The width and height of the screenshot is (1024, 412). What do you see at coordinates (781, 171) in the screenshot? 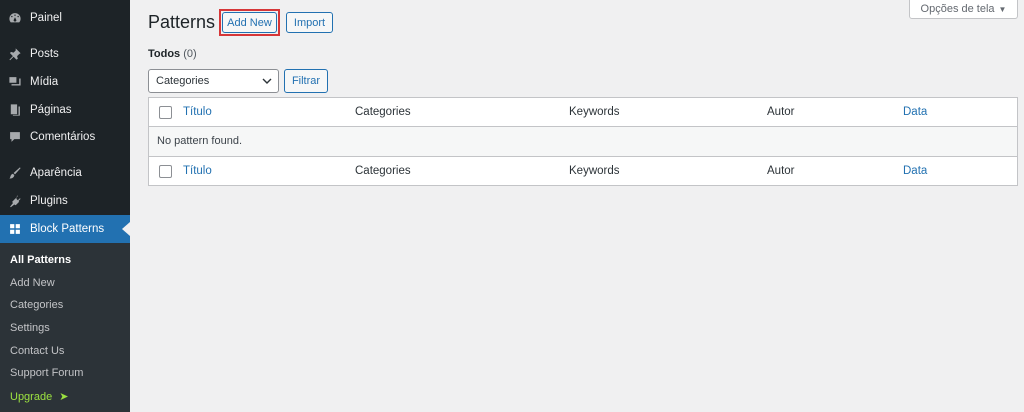
I see `column-author-footer: Autor` at bounding box center [781, 171].